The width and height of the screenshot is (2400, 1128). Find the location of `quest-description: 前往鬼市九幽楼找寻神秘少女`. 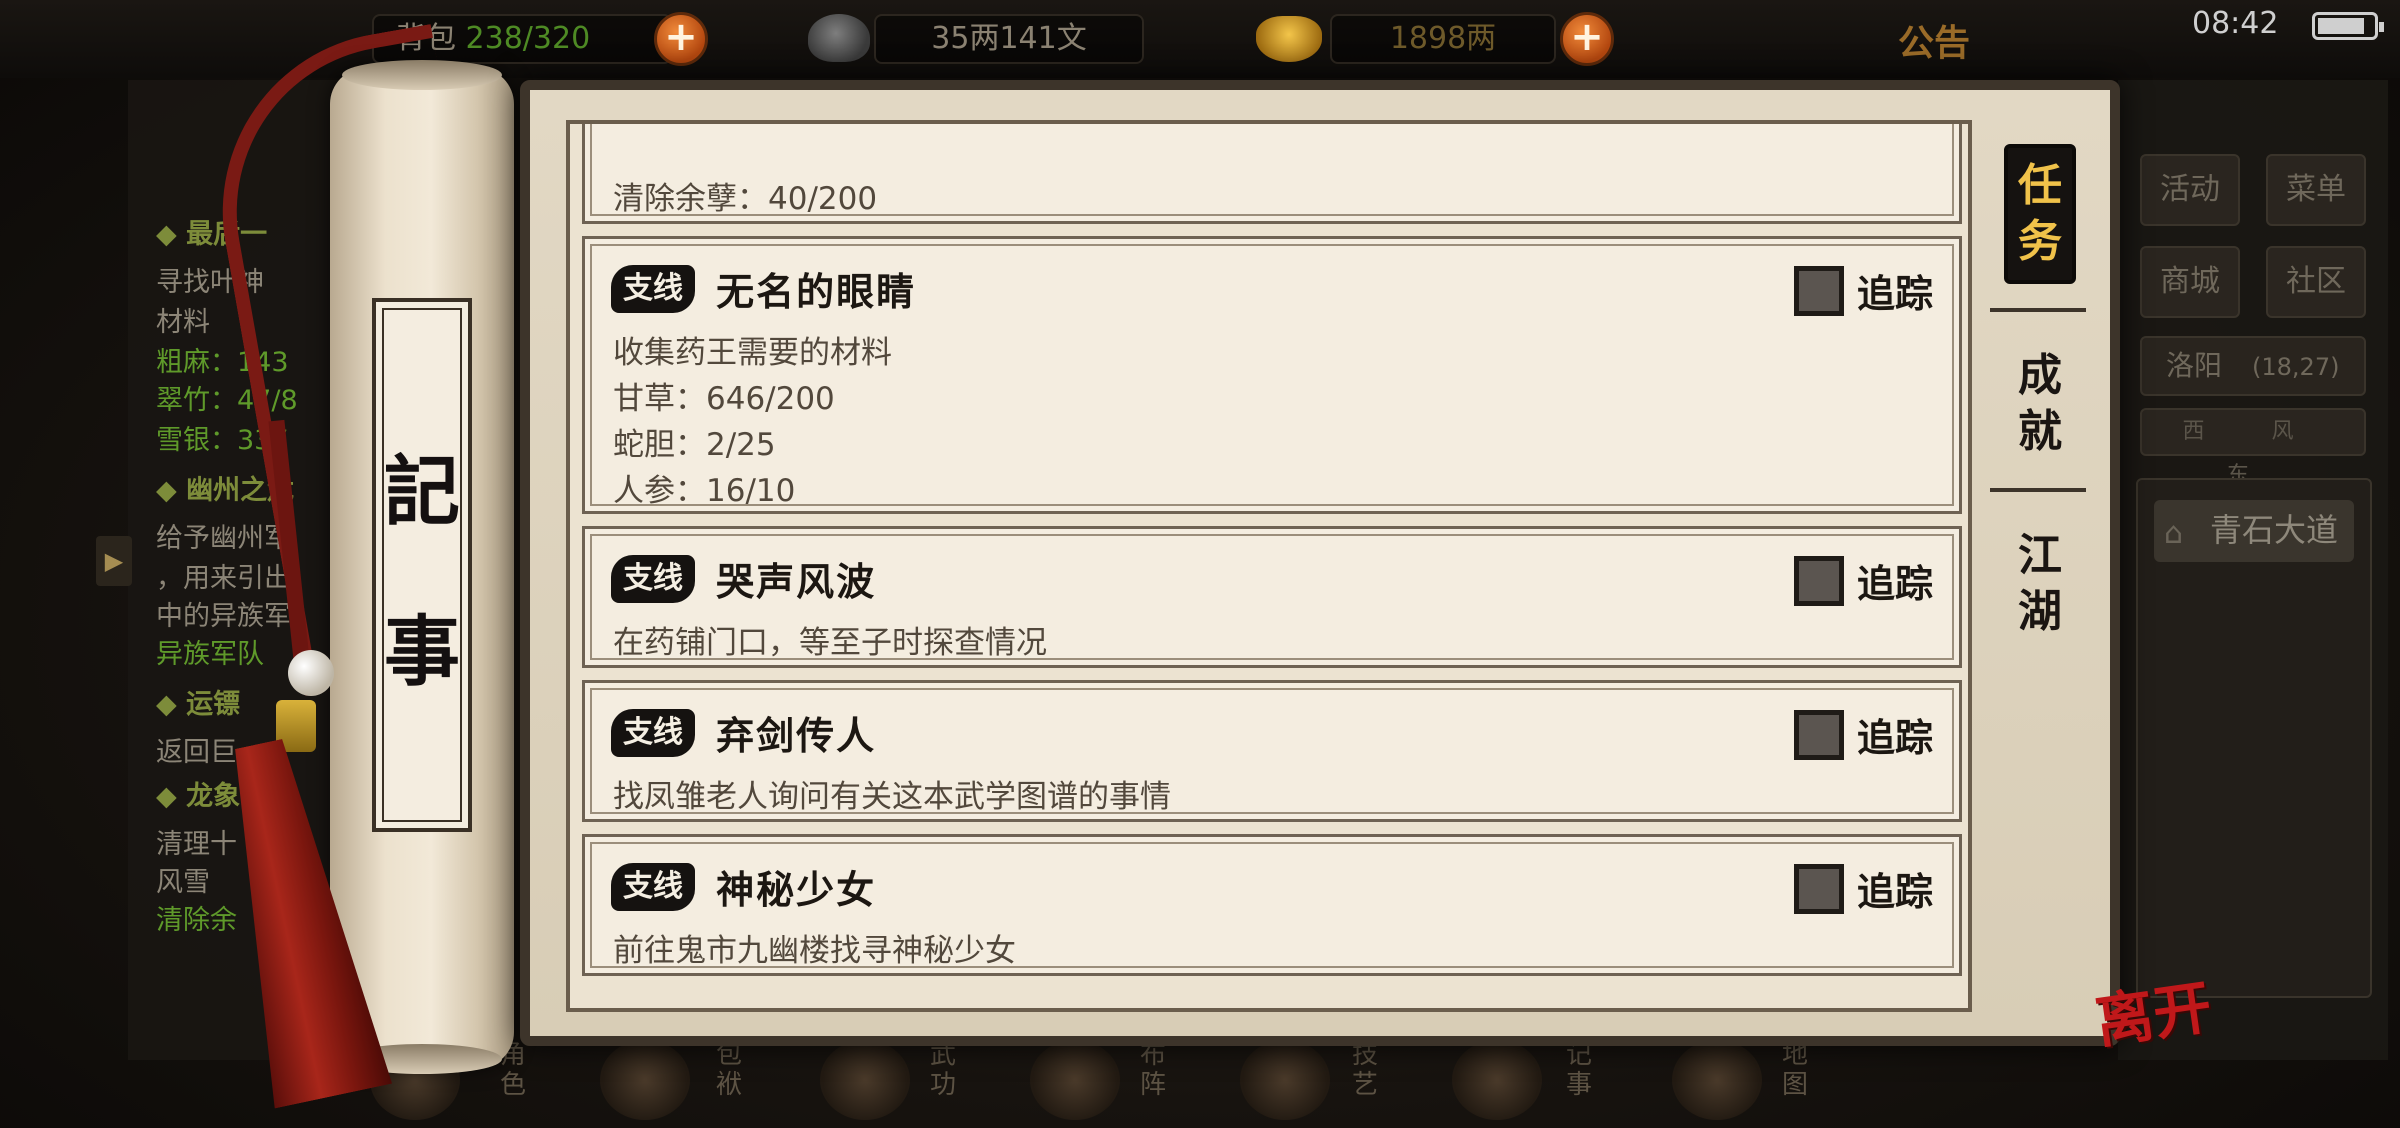

quest-description: 前往鬼市九幽楼找寻神秘少女 is located at coordinates (814, 951).